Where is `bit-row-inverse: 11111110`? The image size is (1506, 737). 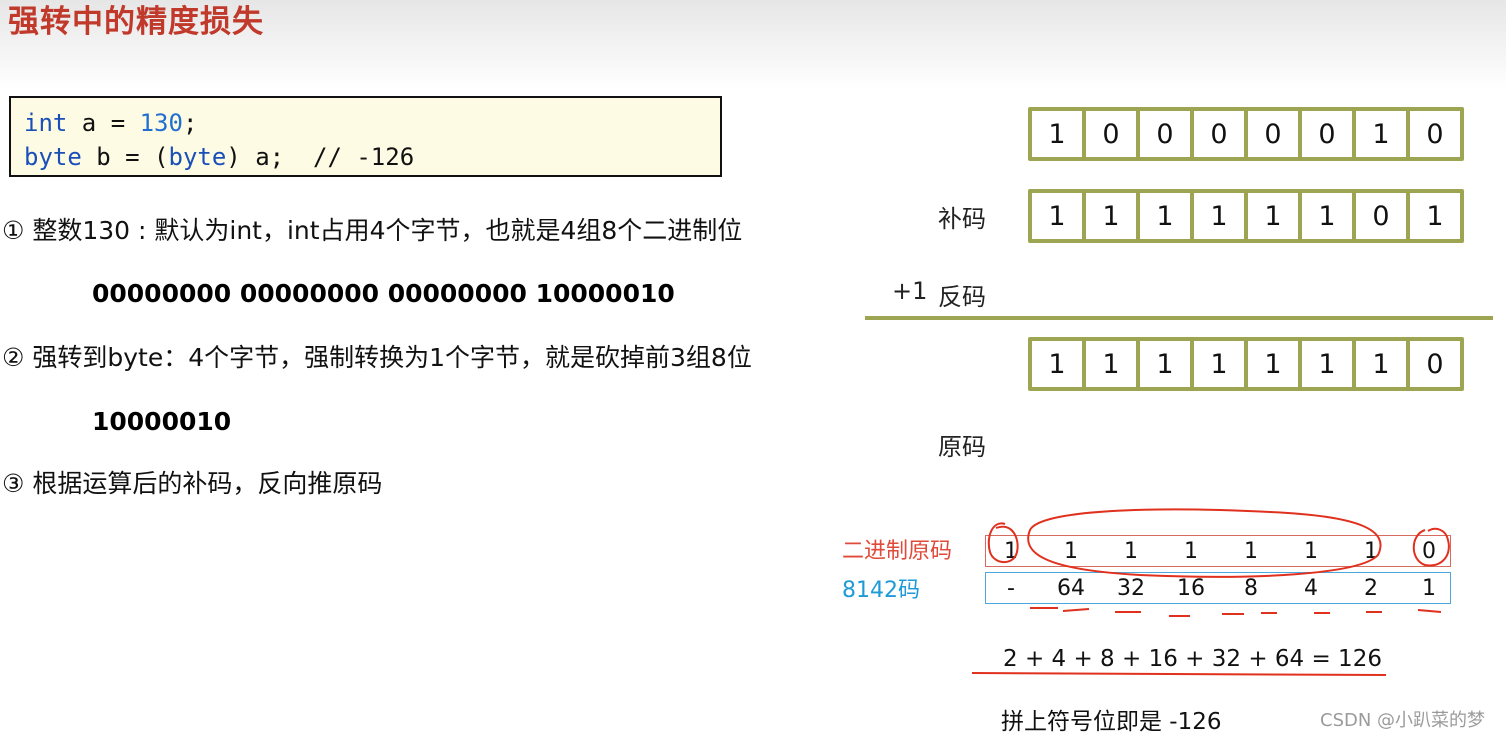 bit-row-inverse: 11111110 is located at coordinates (1246, 364).